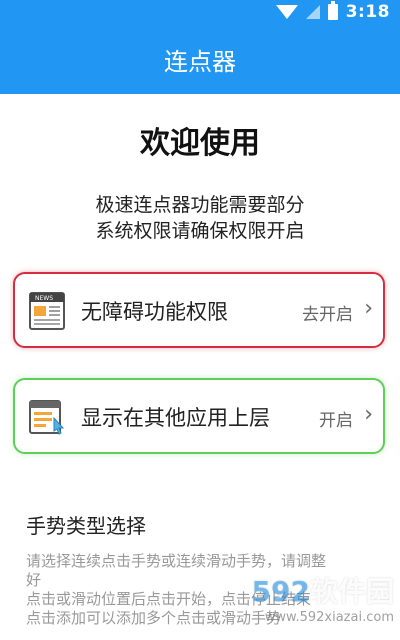  Describe the element at coordinates (154, 618) in the screenshot. I see `gesture-hint-line-4: 点击添加可以添加多个点击或滑动手势` at that location.